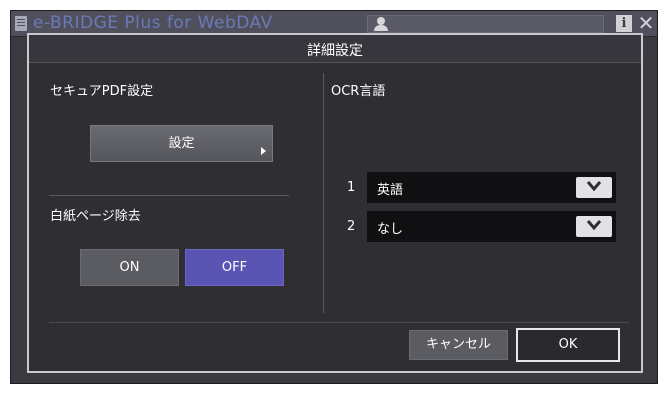  Describe the element at coordinates (491, 187) in the screenshot. I see `ocr-language-select-1: 英語` at that location.